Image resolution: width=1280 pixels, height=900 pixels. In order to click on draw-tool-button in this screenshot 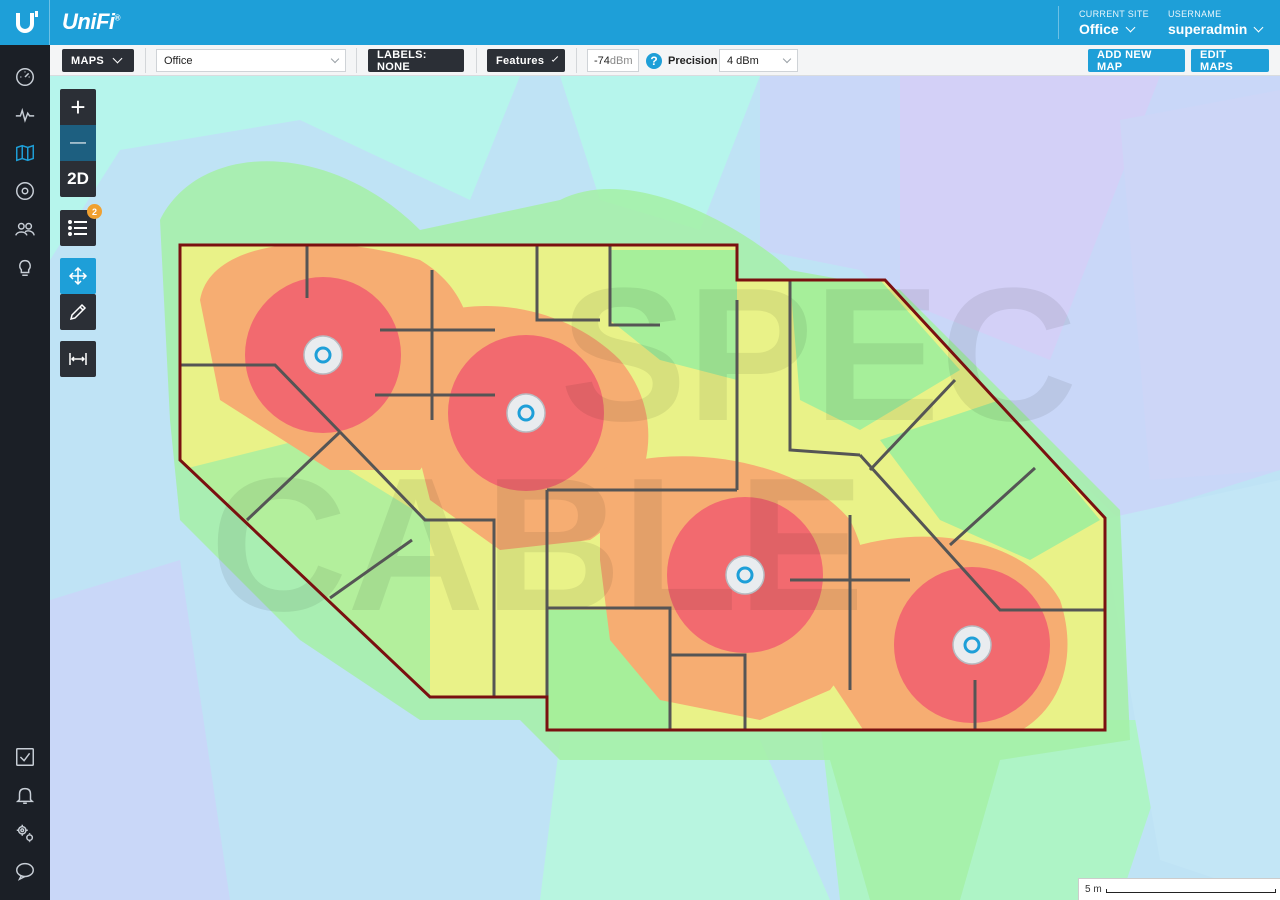, I will do `click(78, 312)`.